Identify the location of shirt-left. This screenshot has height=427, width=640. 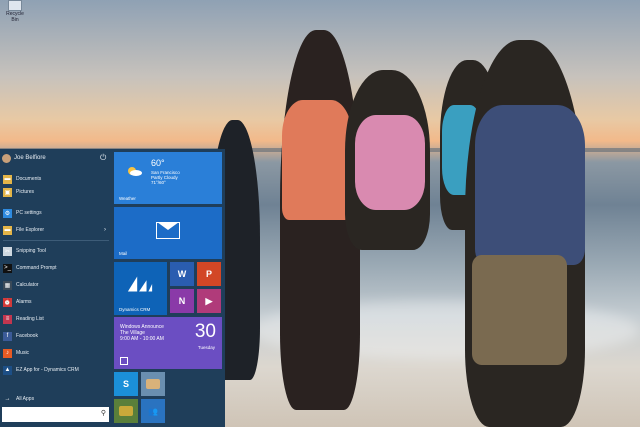
(317, 160).